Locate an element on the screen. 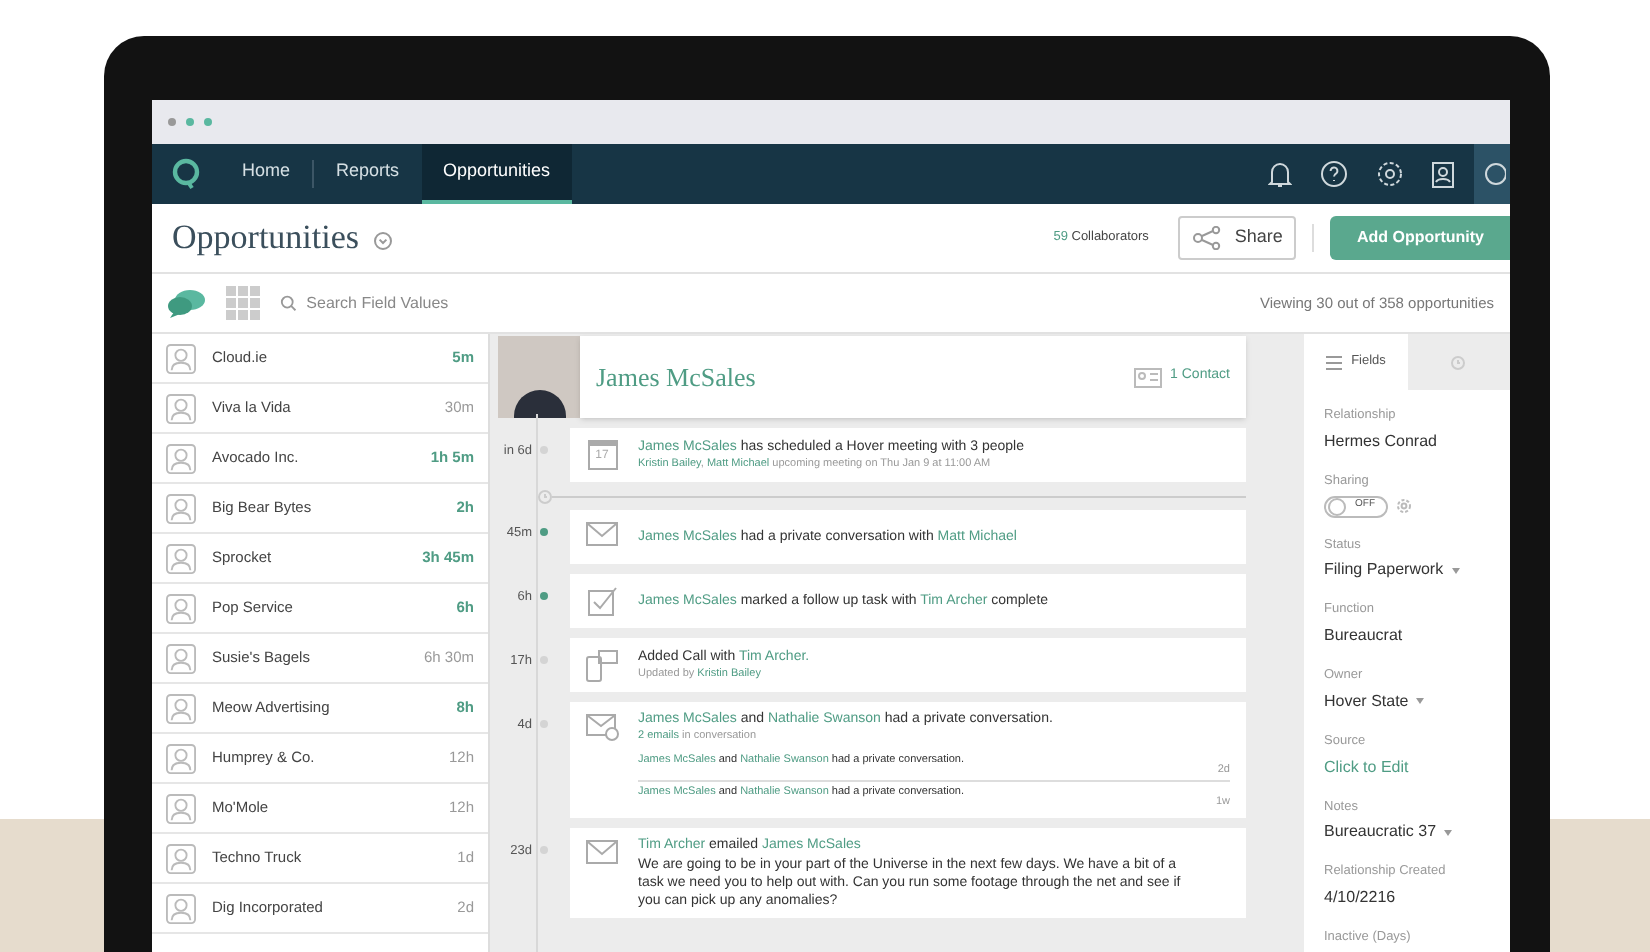 This screenshot has width=1650, height=952. field-value: Bureaucrat is located at coordinates (1364, 636).